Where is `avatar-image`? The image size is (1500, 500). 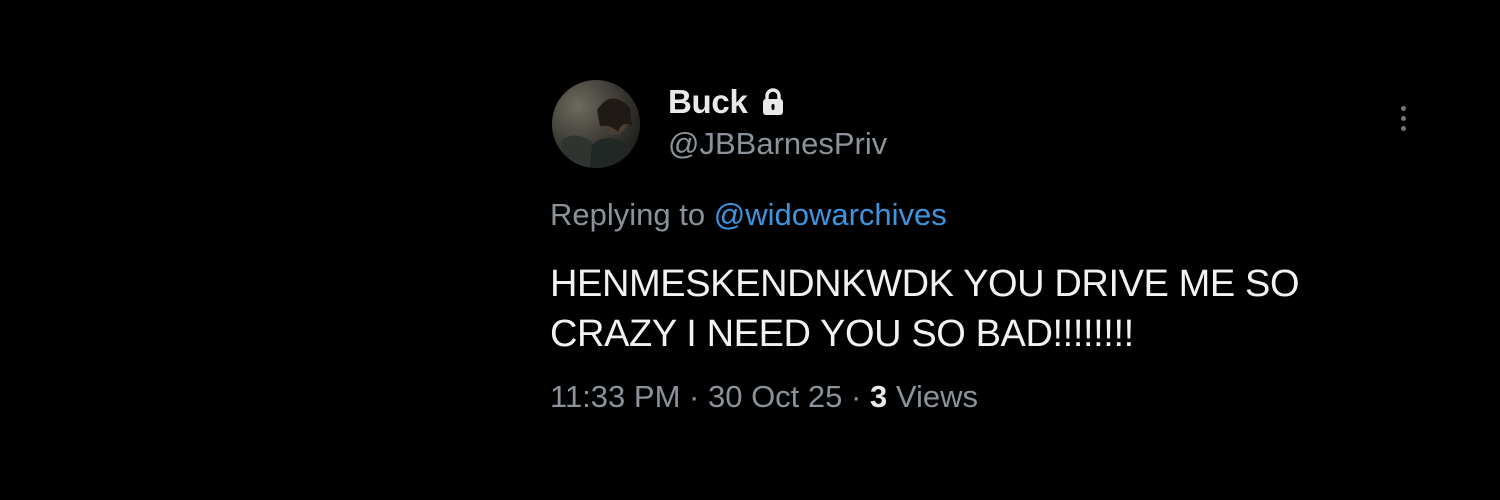 avatar-image is located at coordinates (596, 124).